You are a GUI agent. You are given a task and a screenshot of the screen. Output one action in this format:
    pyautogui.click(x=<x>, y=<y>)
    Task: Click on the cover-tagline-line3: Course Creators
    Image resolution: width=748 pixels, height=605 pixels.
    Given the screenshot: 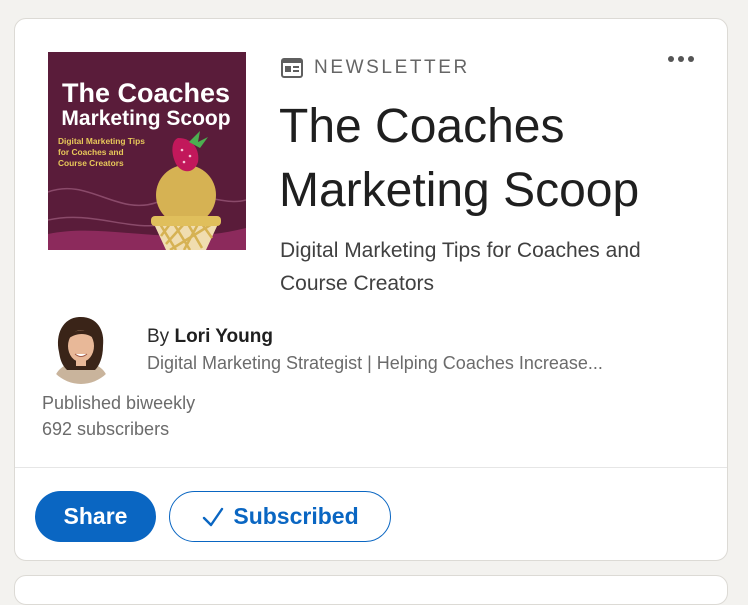 What is the action you would take?
    pyautogui.click(x=91, y=163)
    